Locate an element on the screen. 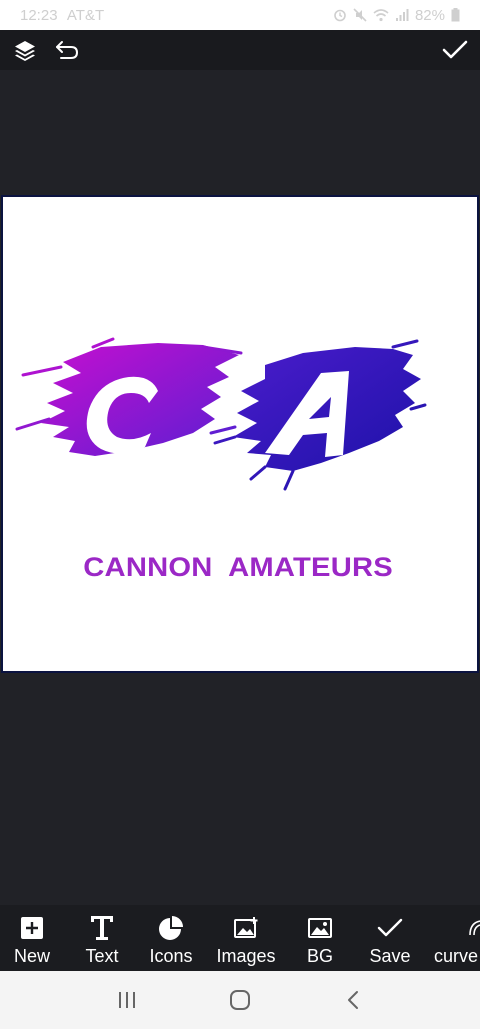 The height and width of the screenshot is (1029, 480). tool-icons-label: Icons is located at coordinates (171, 956).